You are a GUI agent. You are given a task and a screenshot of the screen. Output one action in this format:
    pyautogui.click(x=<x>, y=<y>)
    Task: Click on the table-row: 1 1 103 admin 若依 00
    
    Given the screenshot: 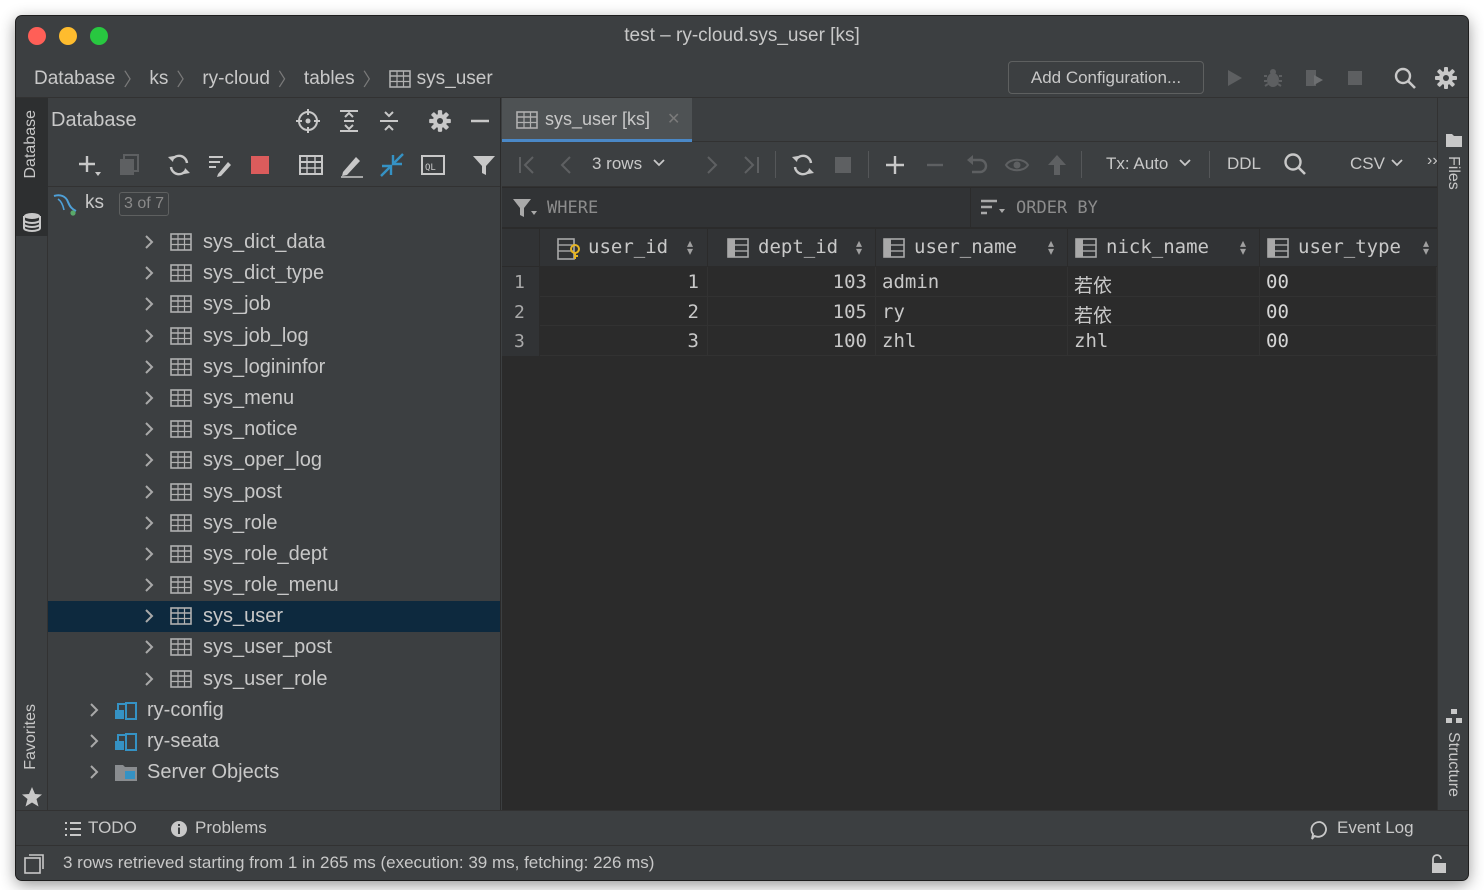 What is the action you would take?
    pyautogui.click(x=969, y=282)
    